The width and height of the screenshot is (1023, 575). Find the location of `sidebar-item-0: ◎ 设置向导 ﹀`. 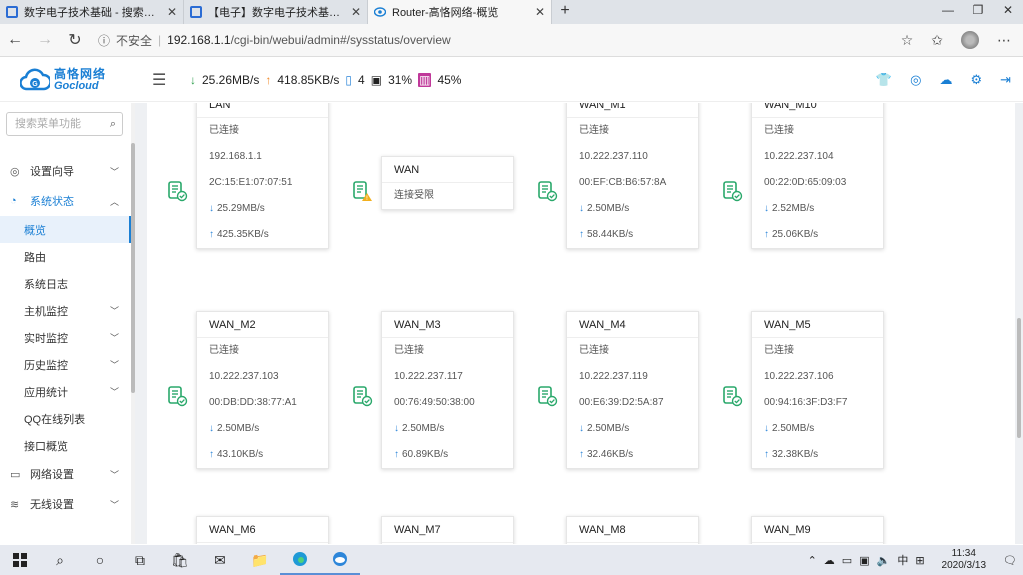

sidebar-item-0: ◎ 设置向导 ﹀ is located at coordinates (65, 171).